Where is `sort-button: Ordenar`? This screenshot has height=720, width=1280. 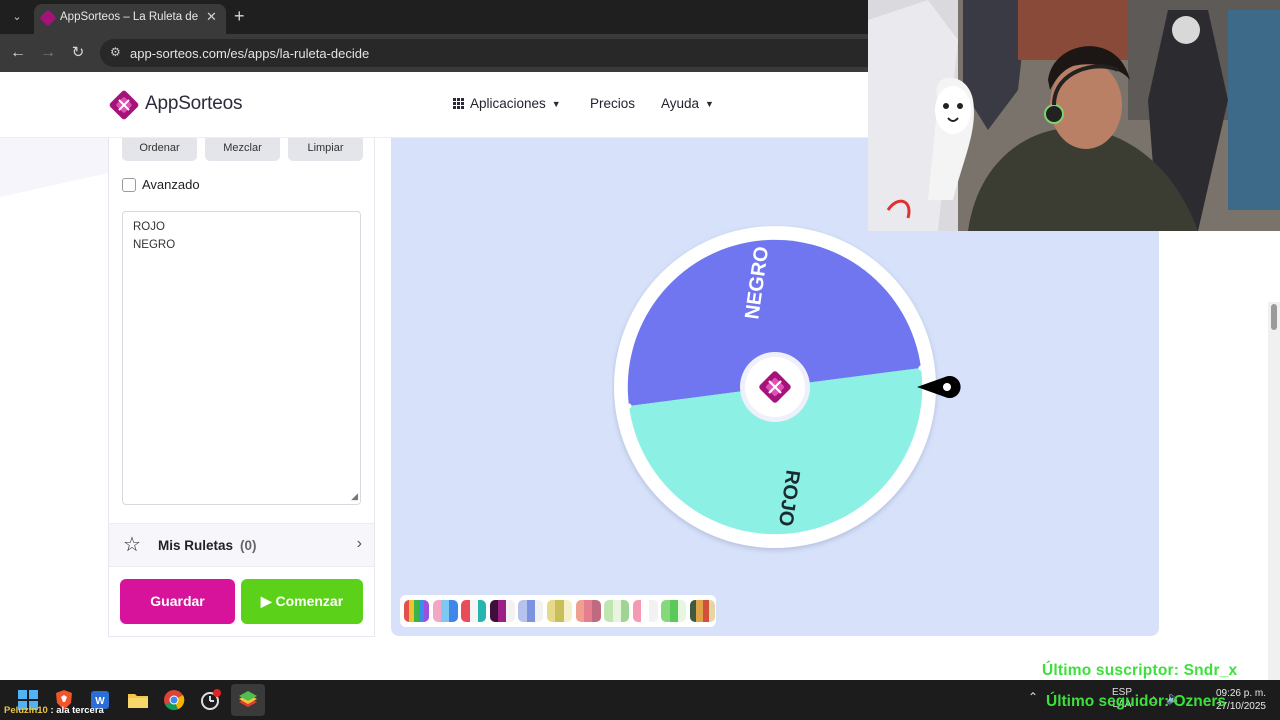
sort-button: Ordenar is located at coordinates (159, 149).